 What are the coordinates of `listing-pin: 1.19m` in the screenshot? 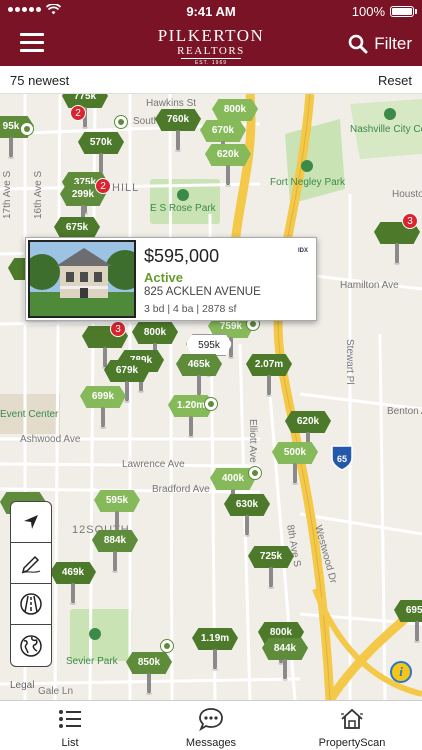 It's located at (215, 650).